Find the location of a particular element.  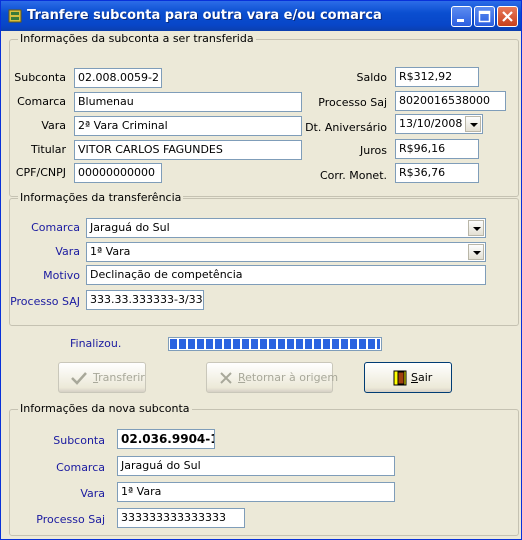

progress-bar is located at coordinates (275, 344).